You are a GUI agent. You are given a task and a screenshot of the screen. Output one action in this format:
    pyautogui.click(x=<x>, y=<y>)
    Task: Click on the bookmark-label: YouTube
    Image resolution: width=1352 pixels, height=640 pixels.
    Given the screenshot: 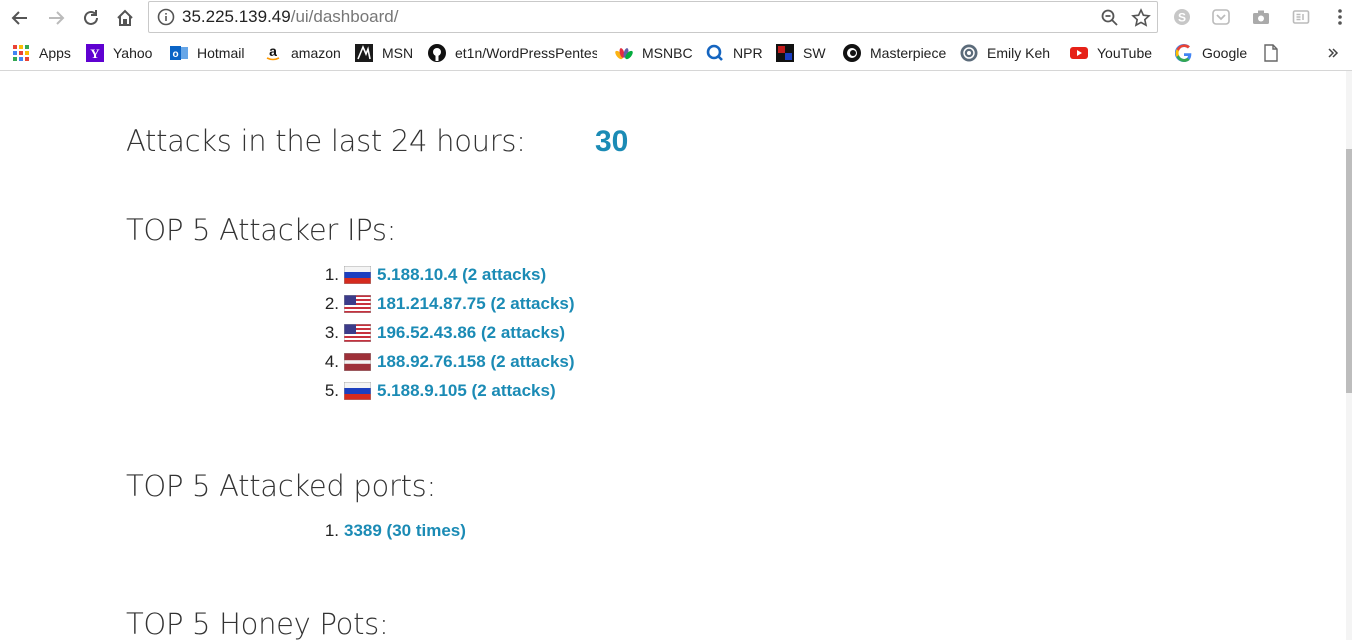 What is the action you would take?
    pyautogui.click(x=1125, y=53)
    